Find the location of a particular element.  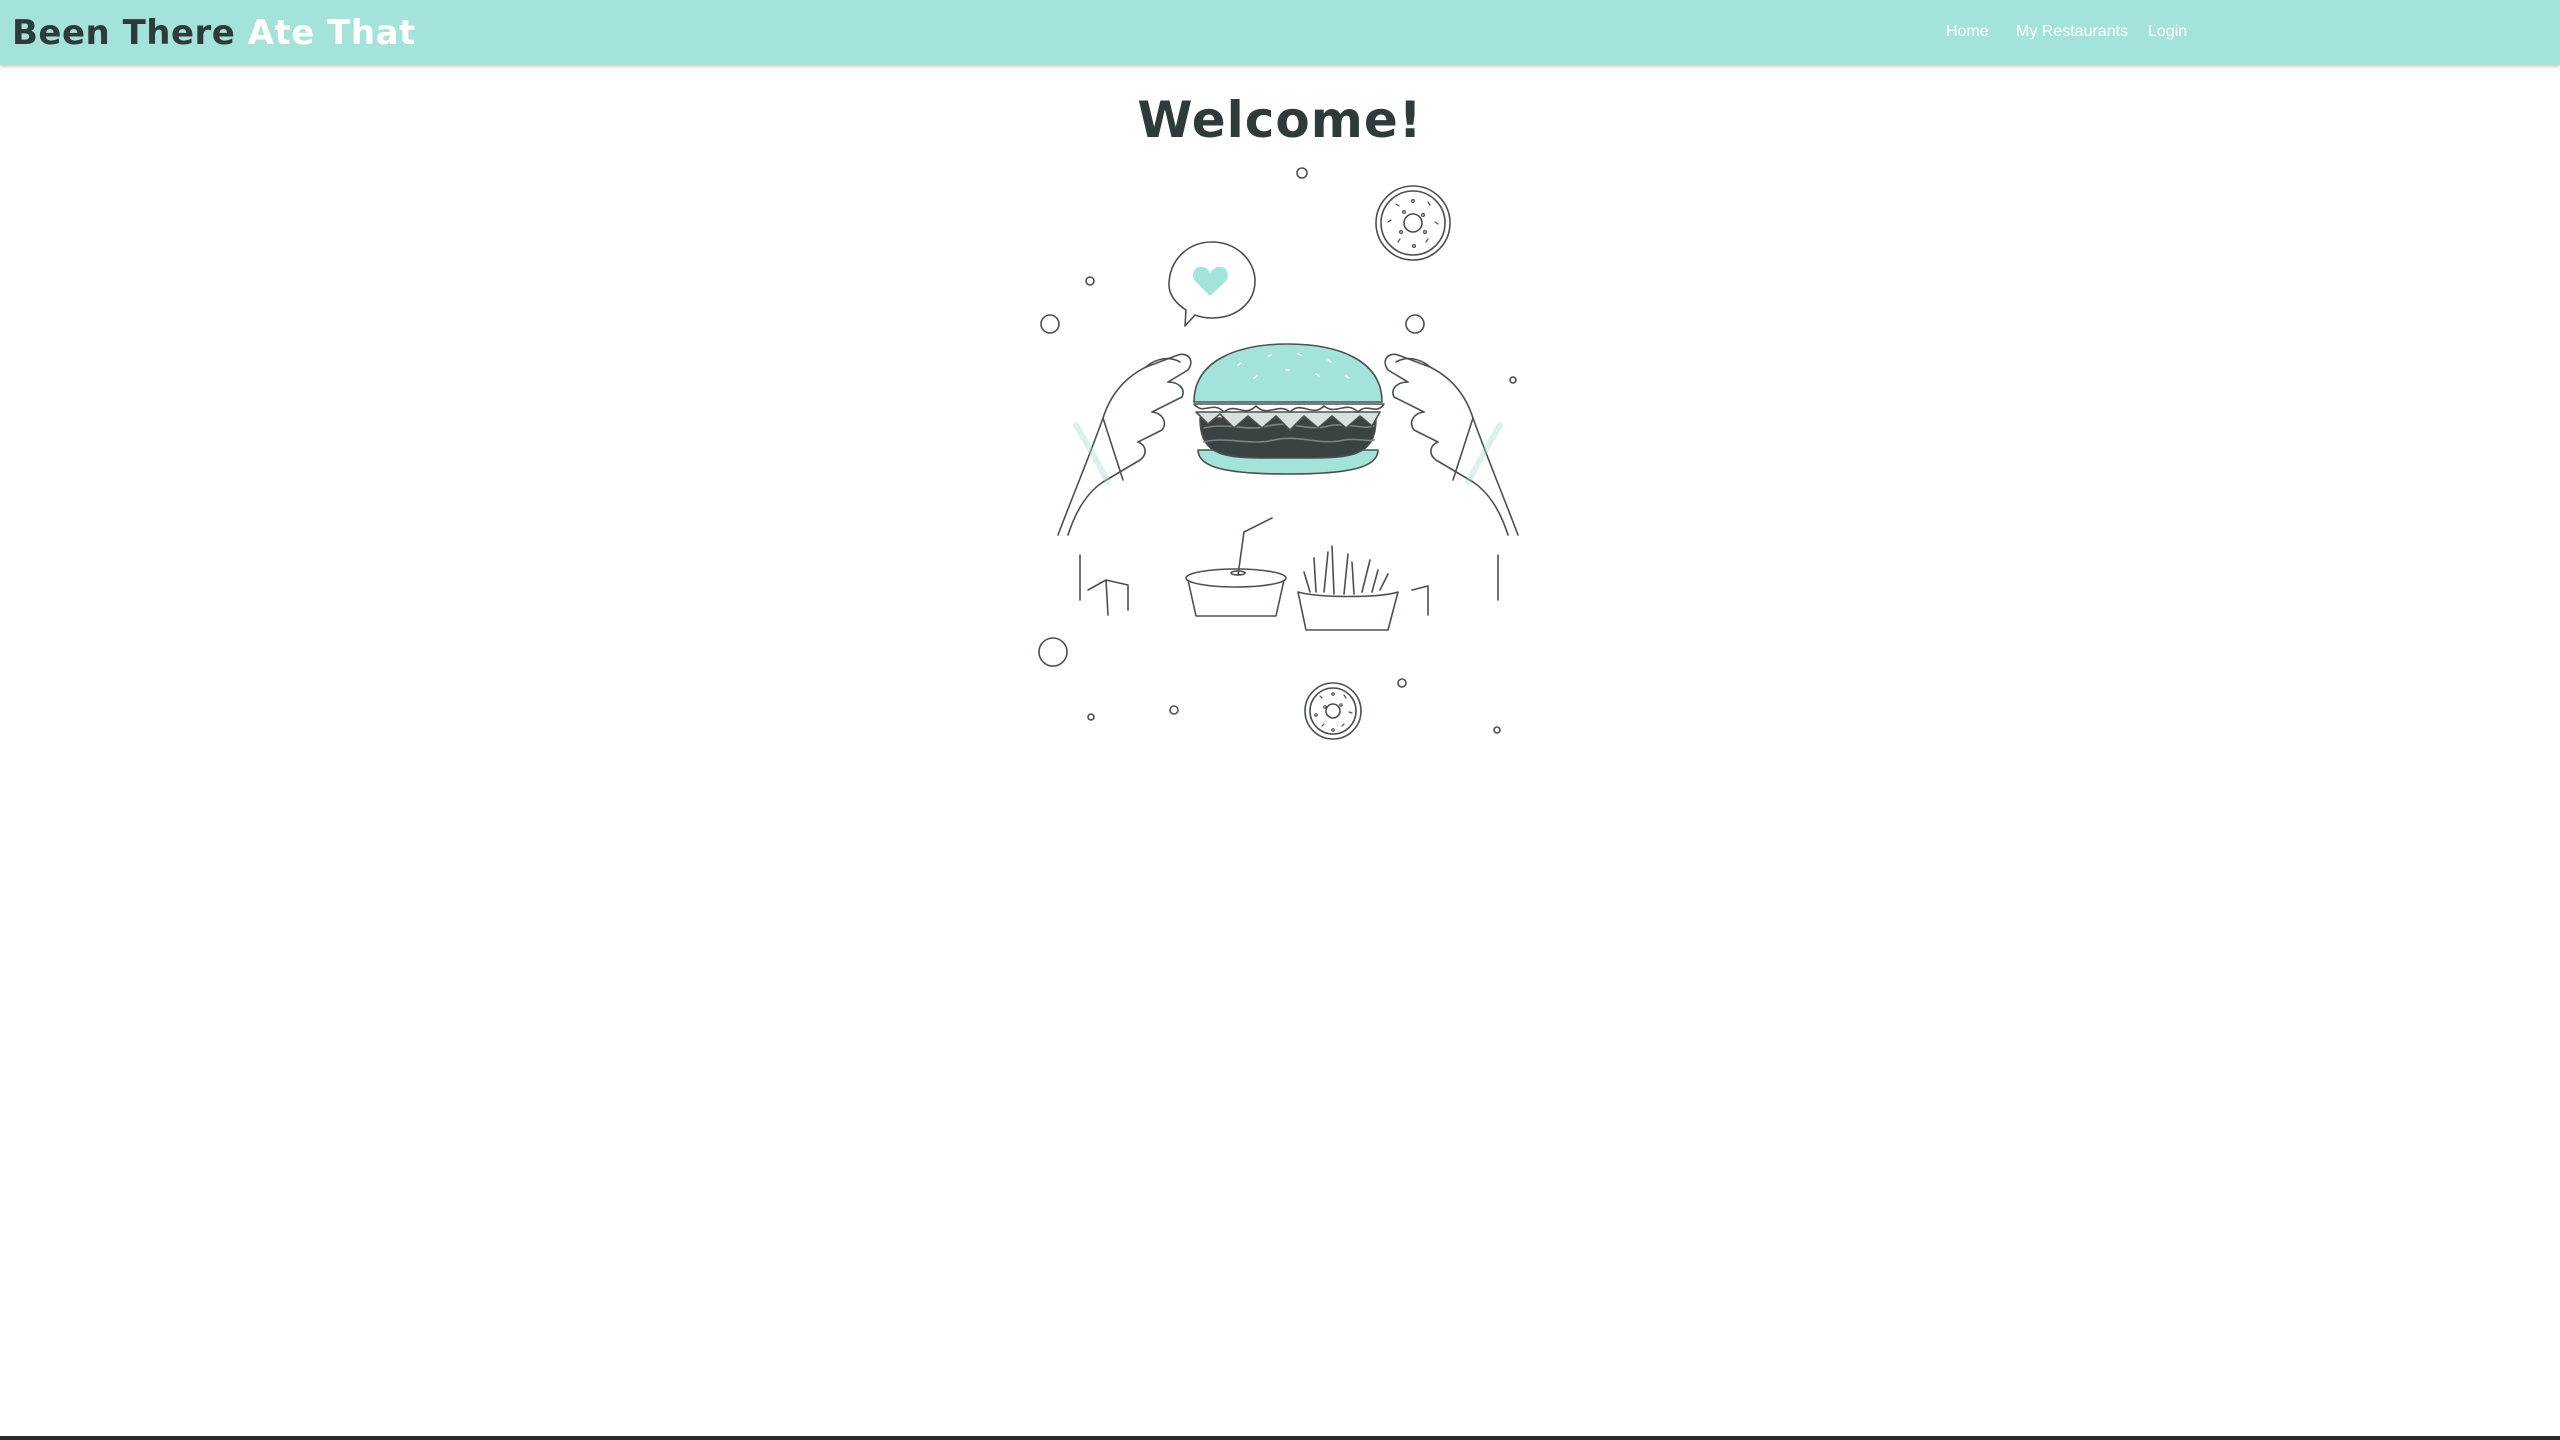

page-title: Welcome! is located at coordinates (1280, 120).